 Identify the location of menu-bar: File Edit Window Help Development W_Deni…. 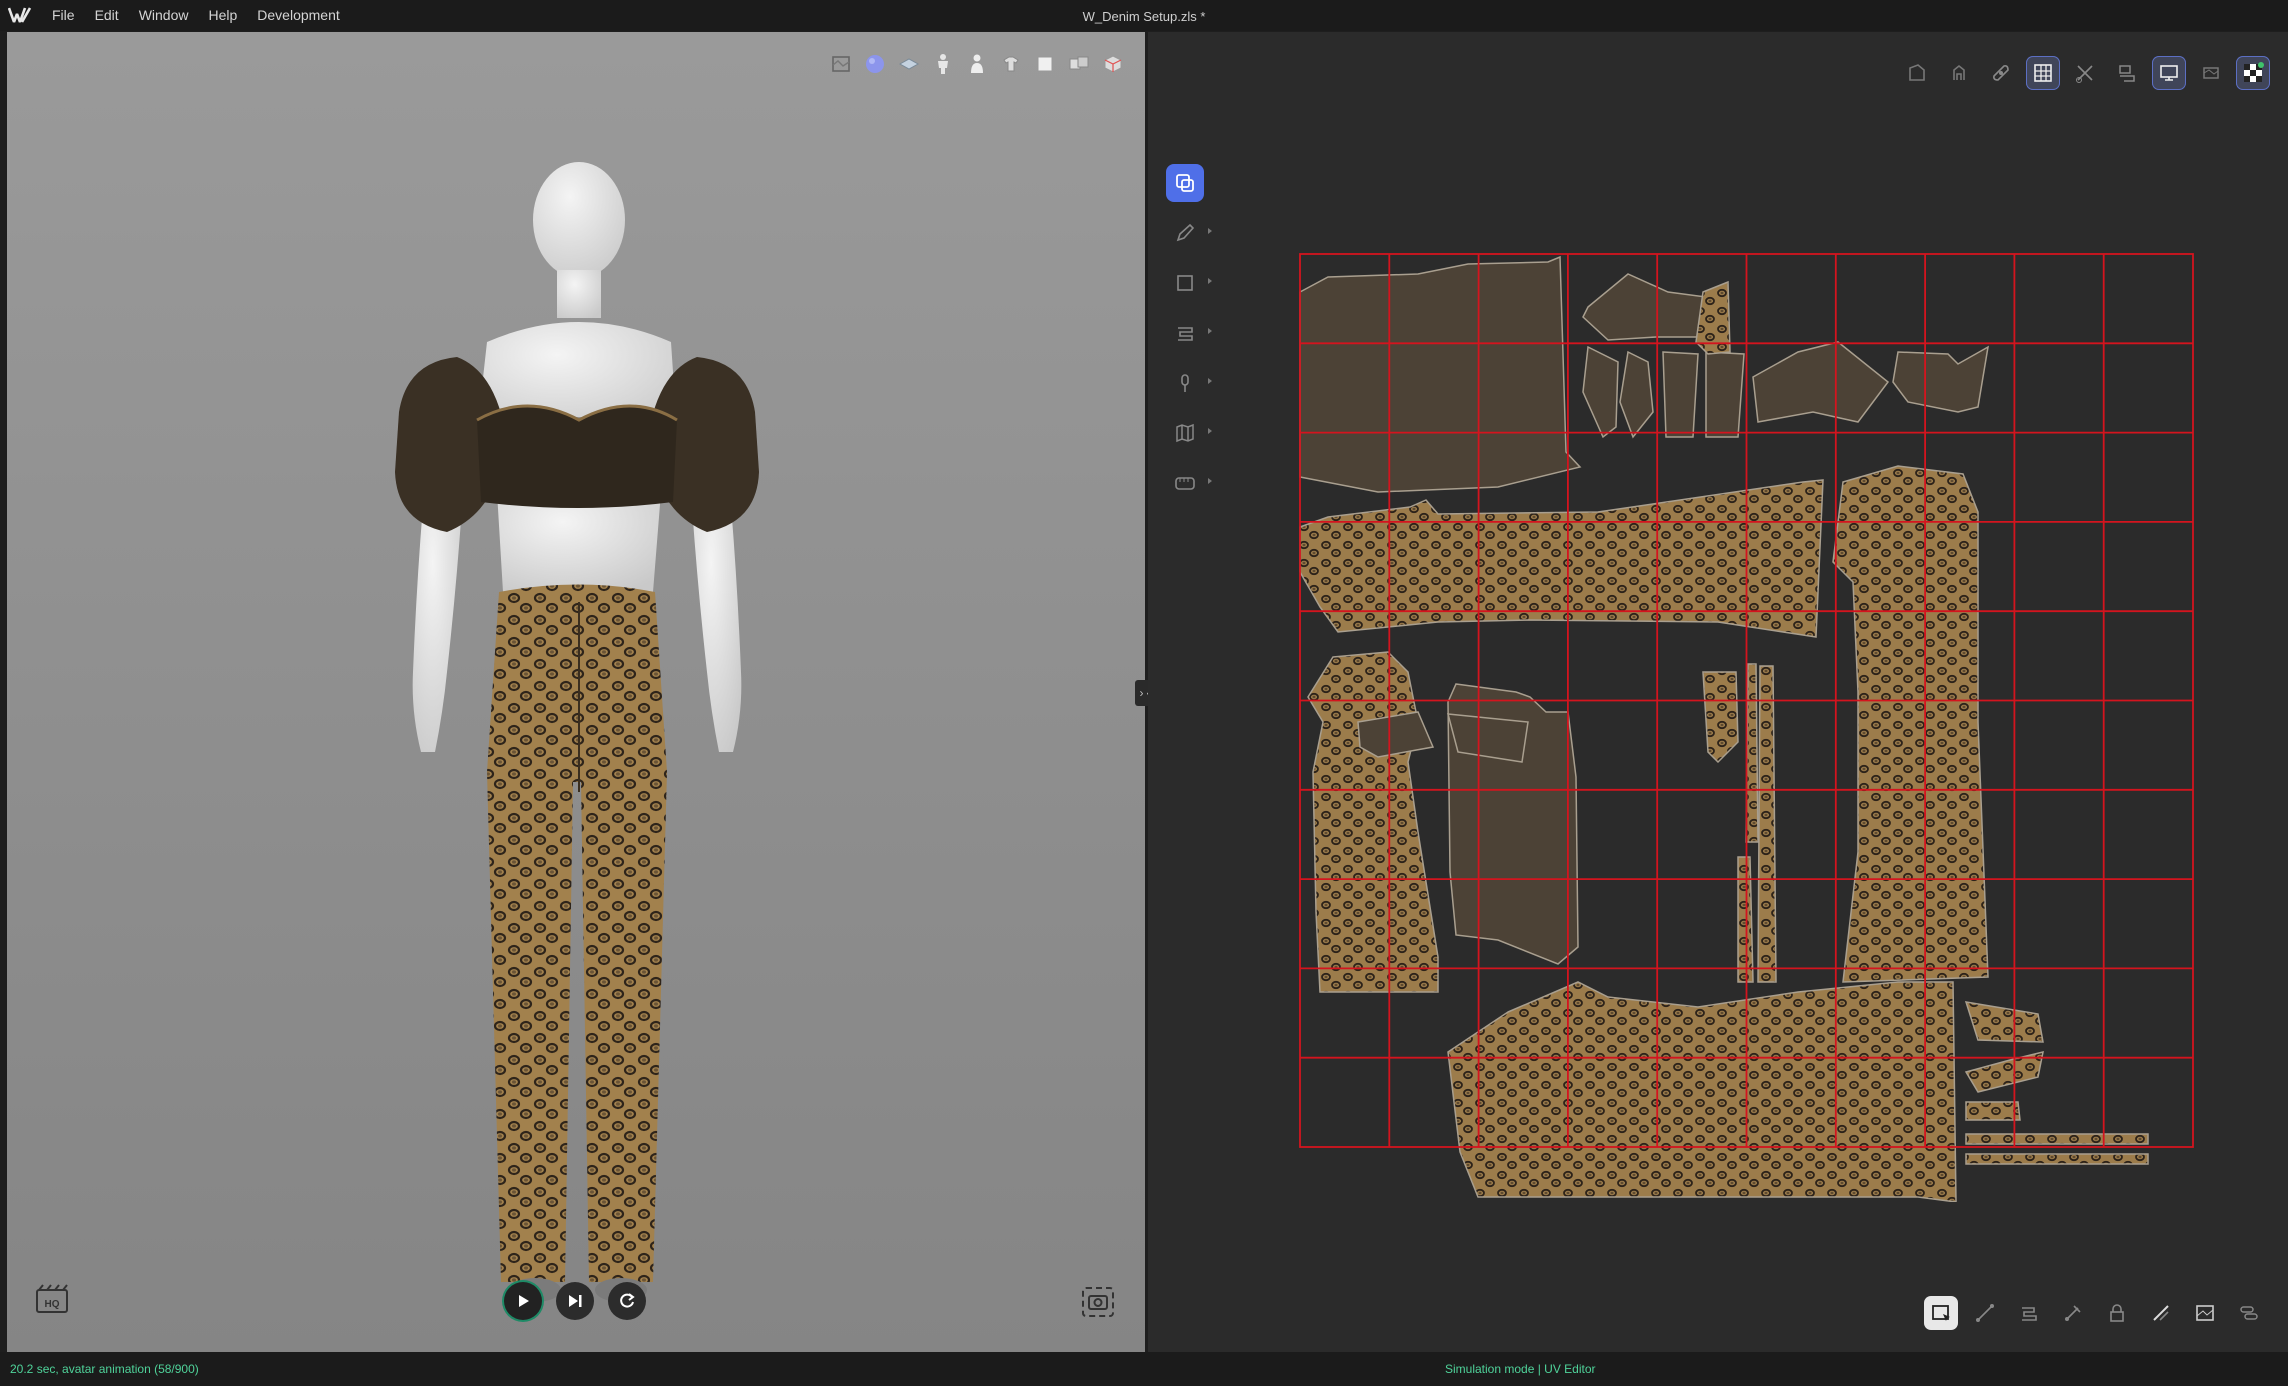
(1144, 15).